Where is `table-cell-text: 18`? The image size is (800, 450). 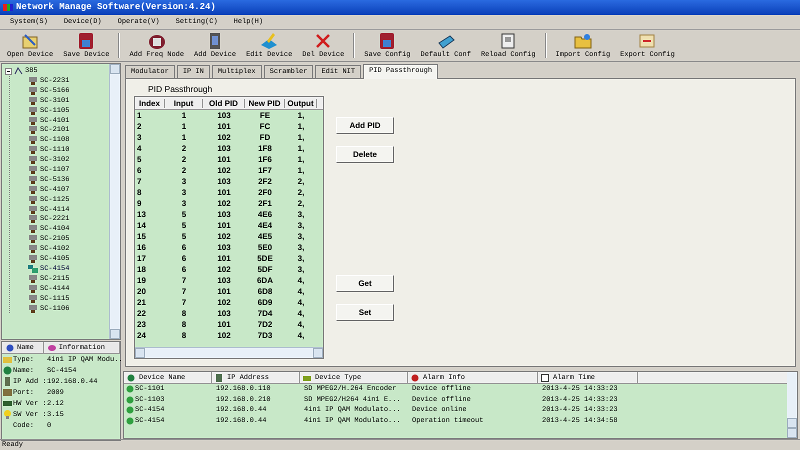
table-cell-text: 18 is located at coordinates (141, 269).